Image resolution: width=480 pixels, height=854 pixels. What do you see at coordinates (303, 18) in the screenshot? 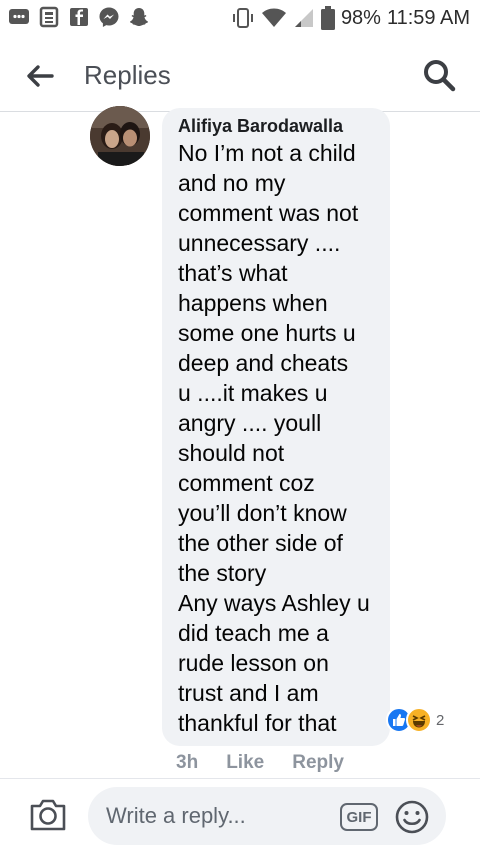
I see `signal-icon` at bounding box center [303, 18].